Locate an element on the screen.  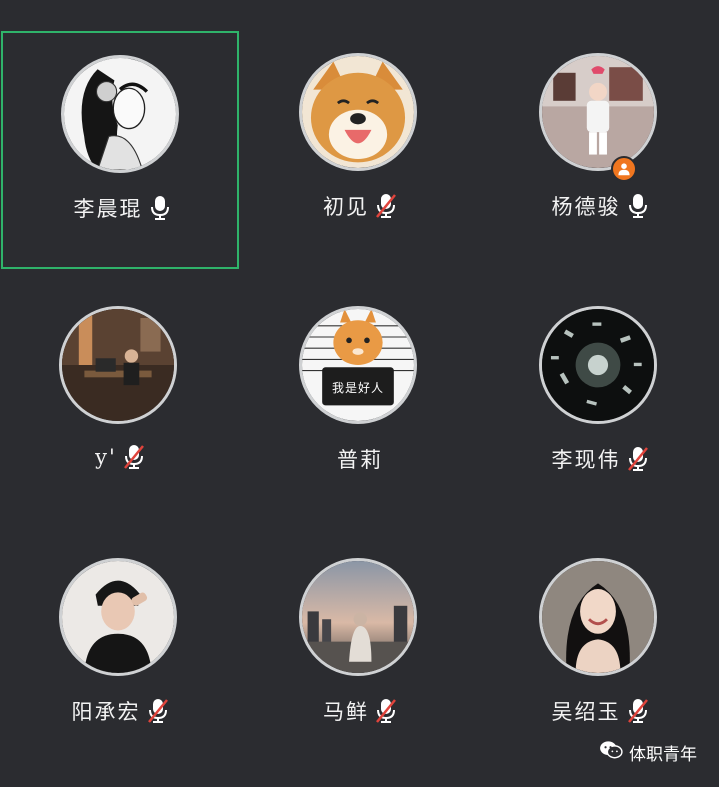
participant-name: 阳承宏 is located at coordinates (106, 712).